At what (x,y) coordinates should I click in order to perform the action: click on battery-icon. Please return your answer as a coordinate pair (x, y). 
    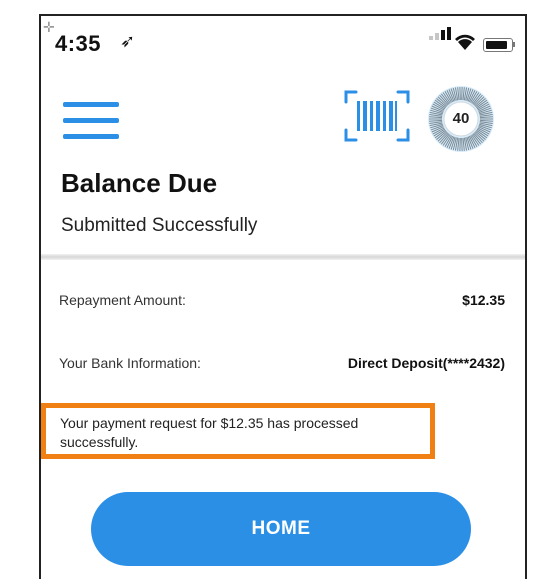
    Looking at the image, I should click on (498, 45).